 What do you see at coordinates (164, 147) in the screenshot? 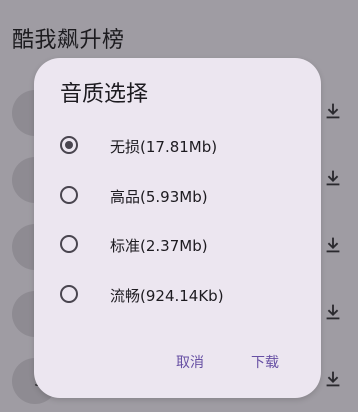
I see `option-label: 无损(17.81Mb)` at bounding box center [164, 147].